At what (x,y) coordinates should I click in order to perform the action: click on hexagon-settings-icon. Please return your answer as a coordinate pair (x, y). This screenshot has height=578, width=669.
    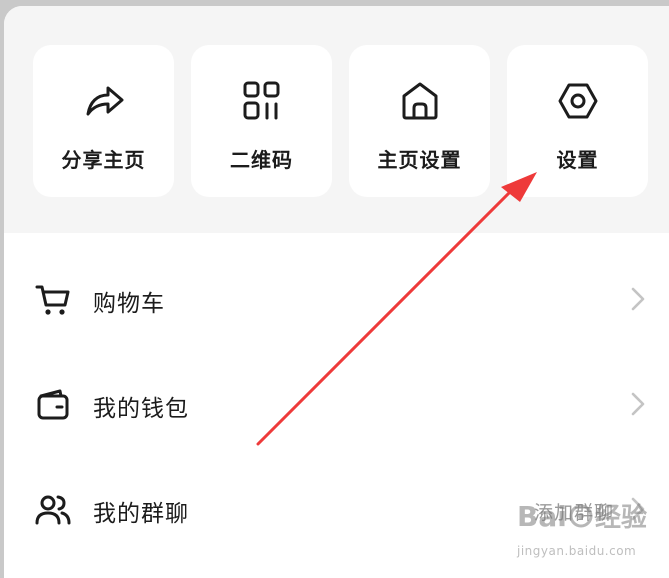
    Looking at the image, I should click on (577, 101).